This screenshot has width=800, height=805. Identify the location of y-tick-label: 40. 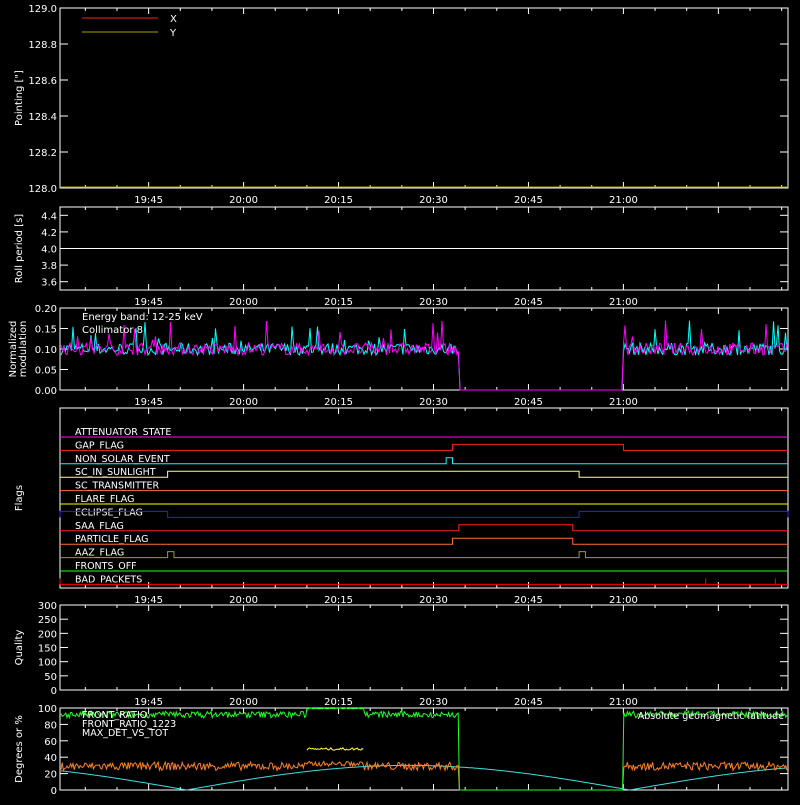
(50, 758).